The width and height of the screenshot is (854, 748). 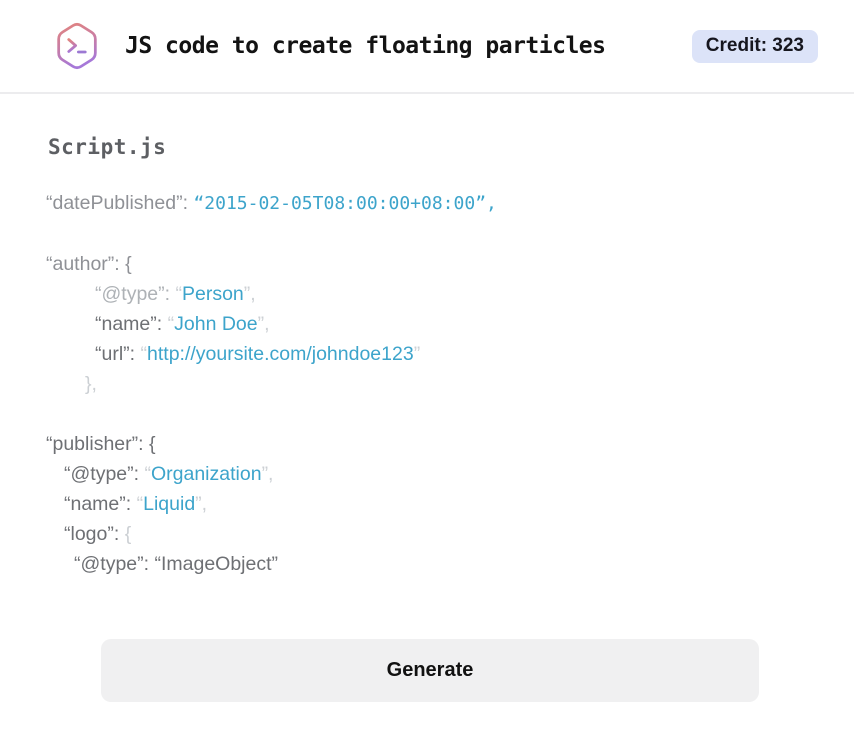 I want to click on code-line: “name”: “Liquid”,, so click(x=426, y=504).